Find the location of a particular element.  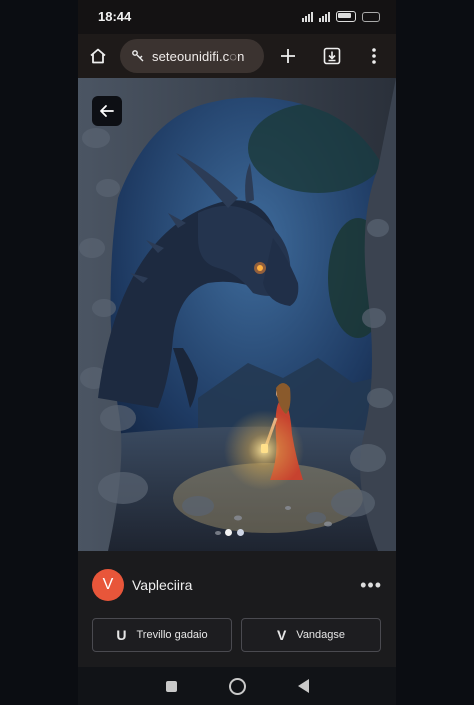

arrow-left-icon is located at coordinates (107, 111).